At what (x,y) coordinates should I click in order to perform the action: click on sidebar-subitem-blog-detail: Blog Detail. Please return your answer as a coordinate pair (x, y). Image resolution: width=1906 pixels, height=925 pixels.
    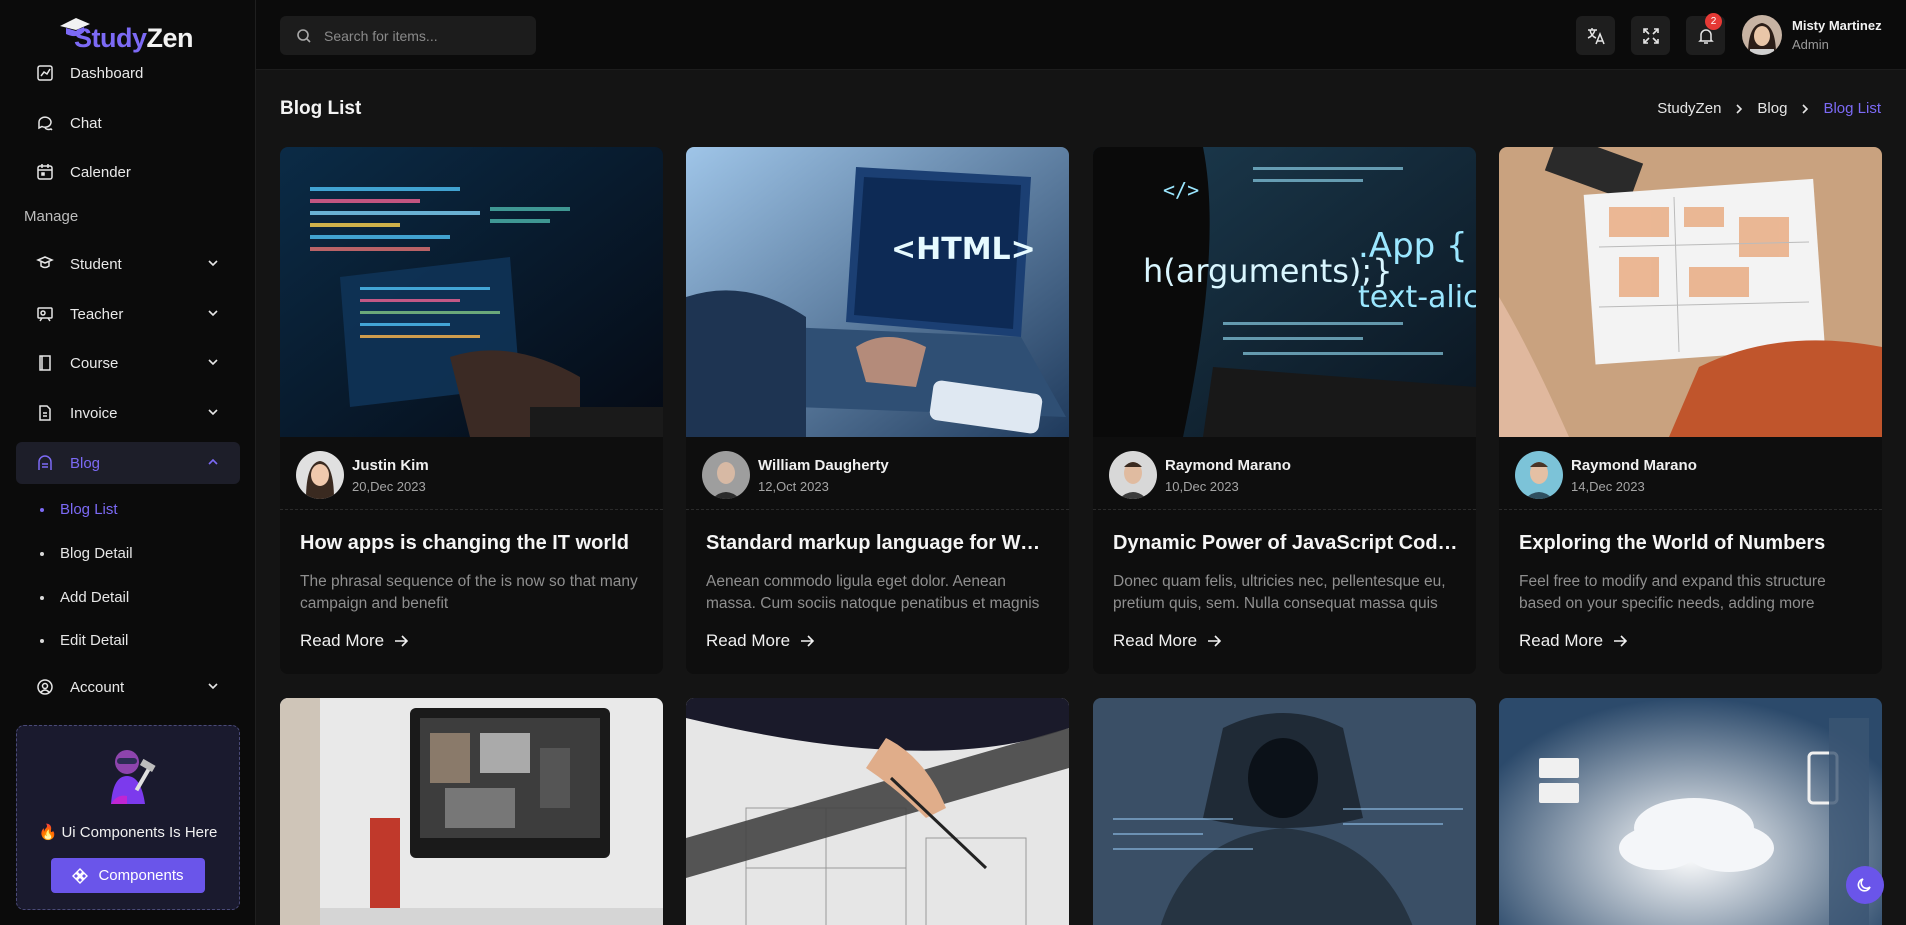
    Looking at the image, I should click on (86, 553).